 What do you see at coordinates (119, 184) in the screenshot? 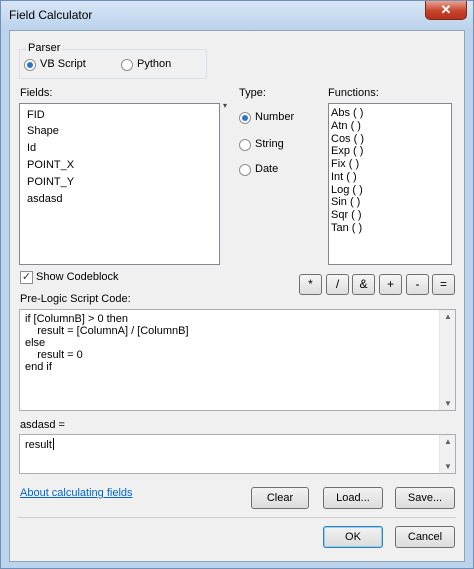
I see `fields-list: FID Shape Id POINT_X POINT_Y asdasd` at bounding box center [119, 184].